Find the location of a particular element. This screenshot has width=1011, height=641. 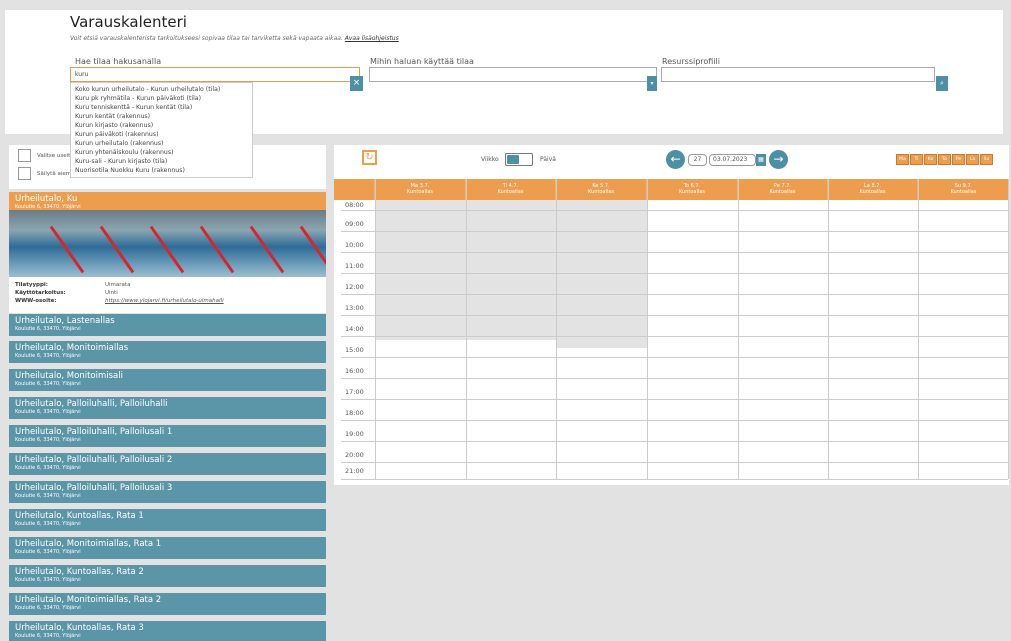

time-label: 13:00 is located at coordinates (354, 308).